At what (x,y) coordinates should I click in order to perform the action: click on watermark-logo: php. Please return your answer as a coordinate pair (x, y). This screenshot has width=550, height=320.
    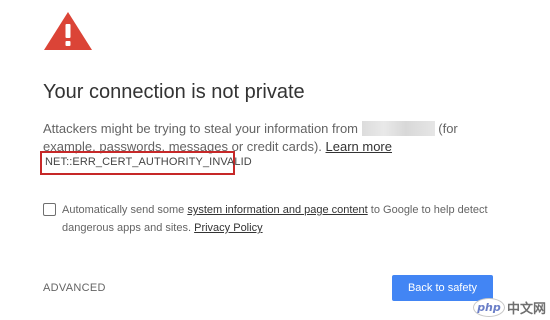
    Looking at the image, I should click on (488, 307).